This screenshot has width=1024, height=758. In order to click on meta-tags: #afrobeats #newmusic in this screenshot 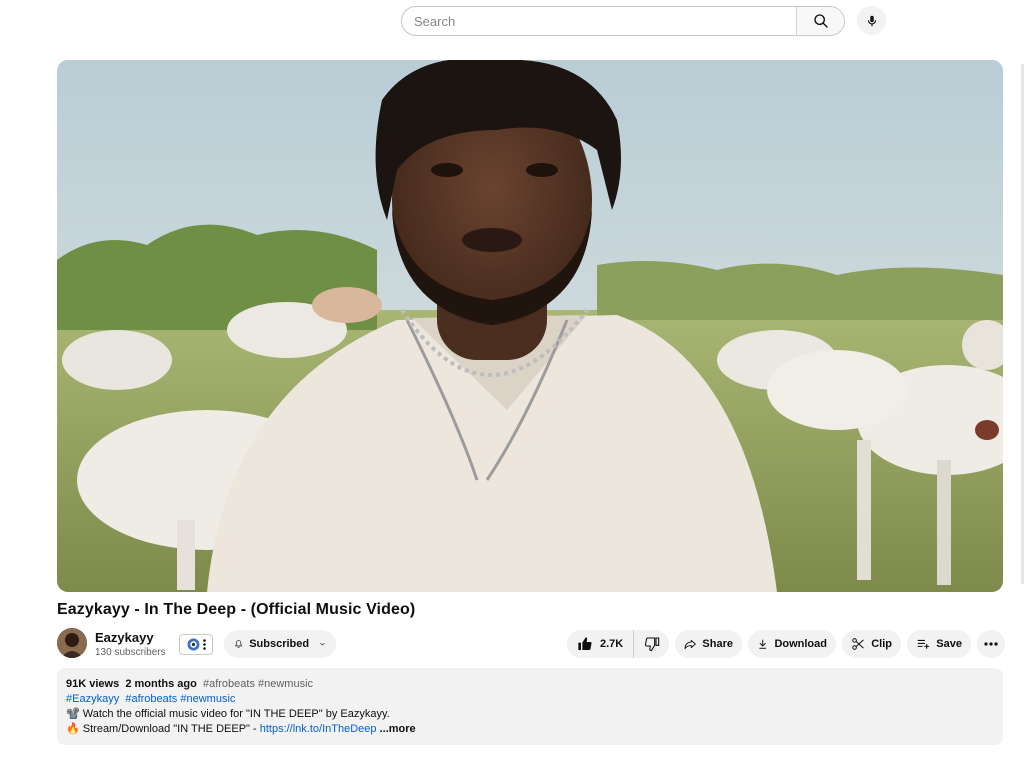, I will do `click(258, 684)`.